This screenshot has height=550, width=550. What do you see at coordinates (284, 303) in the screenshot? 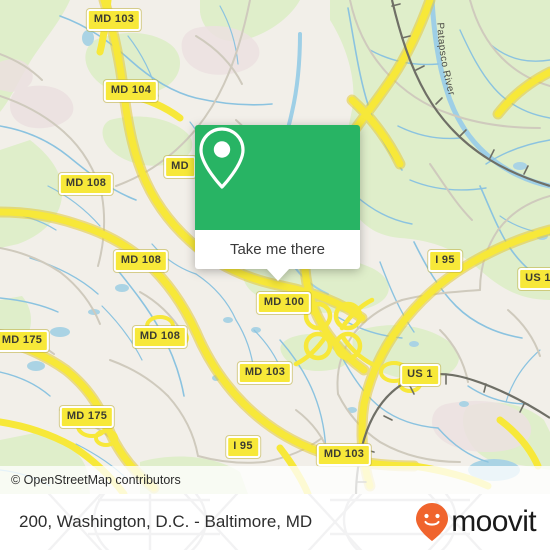
I see `road-shield: MD 100` at bounding box center [284, 303].